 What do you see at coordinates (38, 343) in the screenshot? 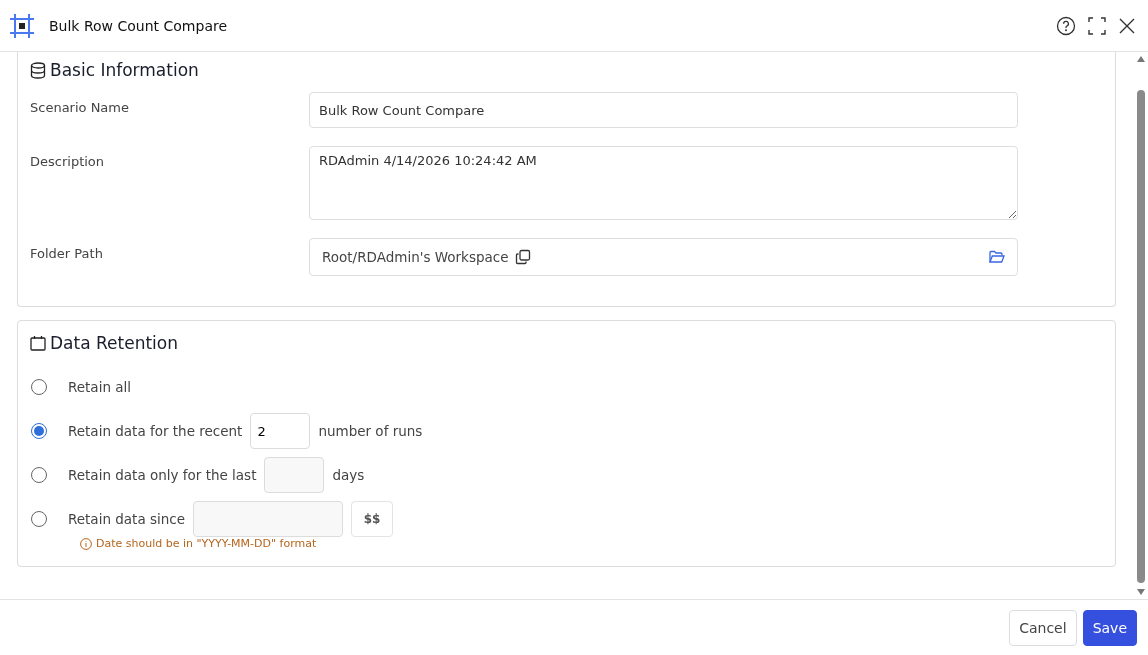
I see `calendar-icon` at bounding box center [38, 343].